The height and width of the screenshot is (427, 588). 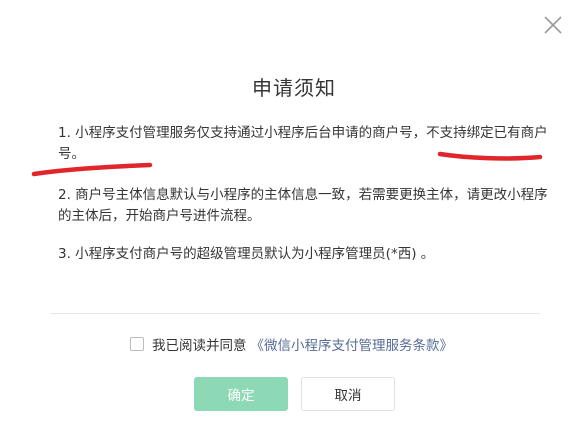 What do you see at coordinates (137, 344) in the screenshot?
I see `agree-checkbox` at bounding box center [137, 344].